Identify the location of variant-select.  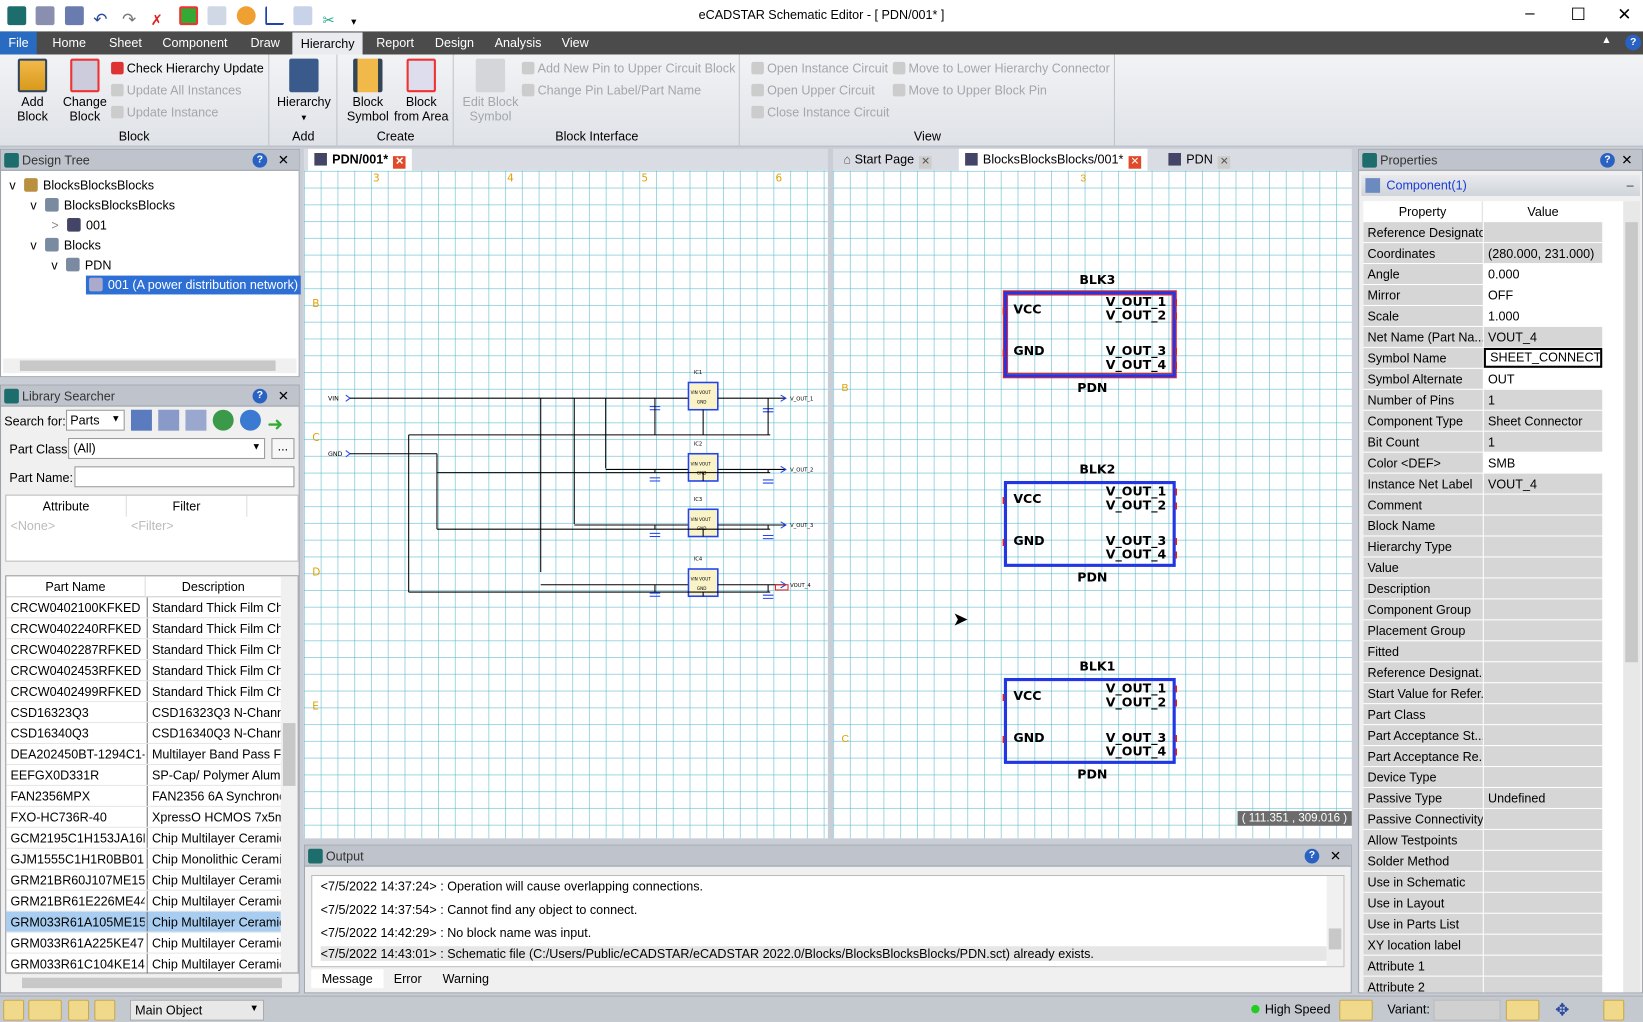
(1467, 1010).